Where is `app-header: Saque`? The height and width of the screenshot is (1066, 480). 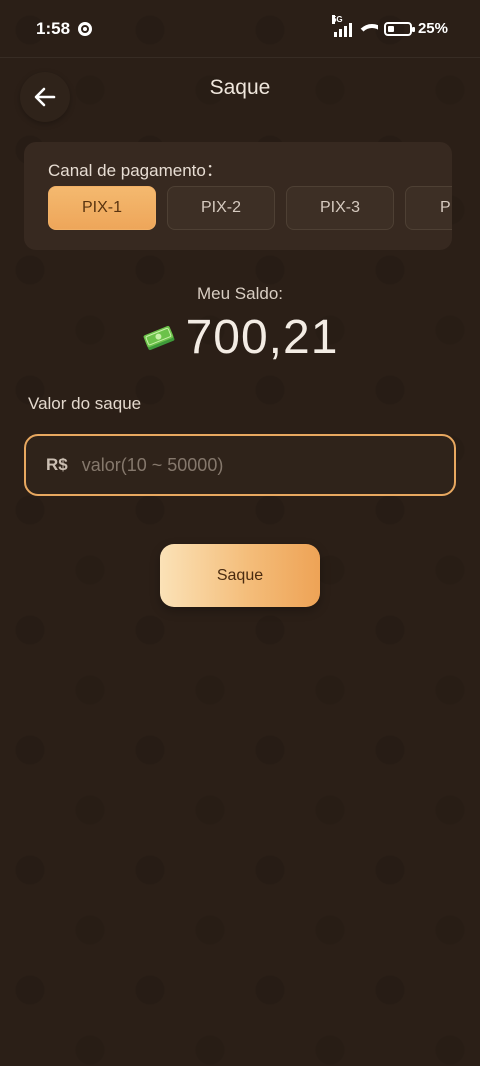 app-header: Saque is located at coordinates (240, 90).